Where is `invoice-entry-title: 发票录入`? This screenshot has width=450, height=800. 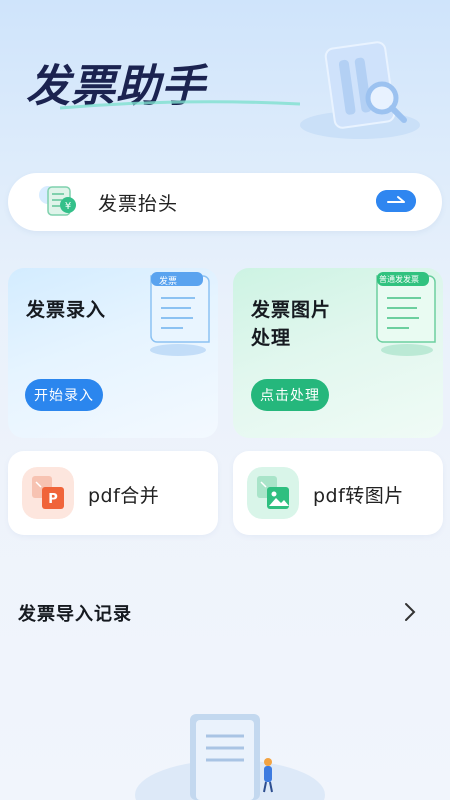 invoice-entry-title: 发票录入 is located at coordinates (66, 310).